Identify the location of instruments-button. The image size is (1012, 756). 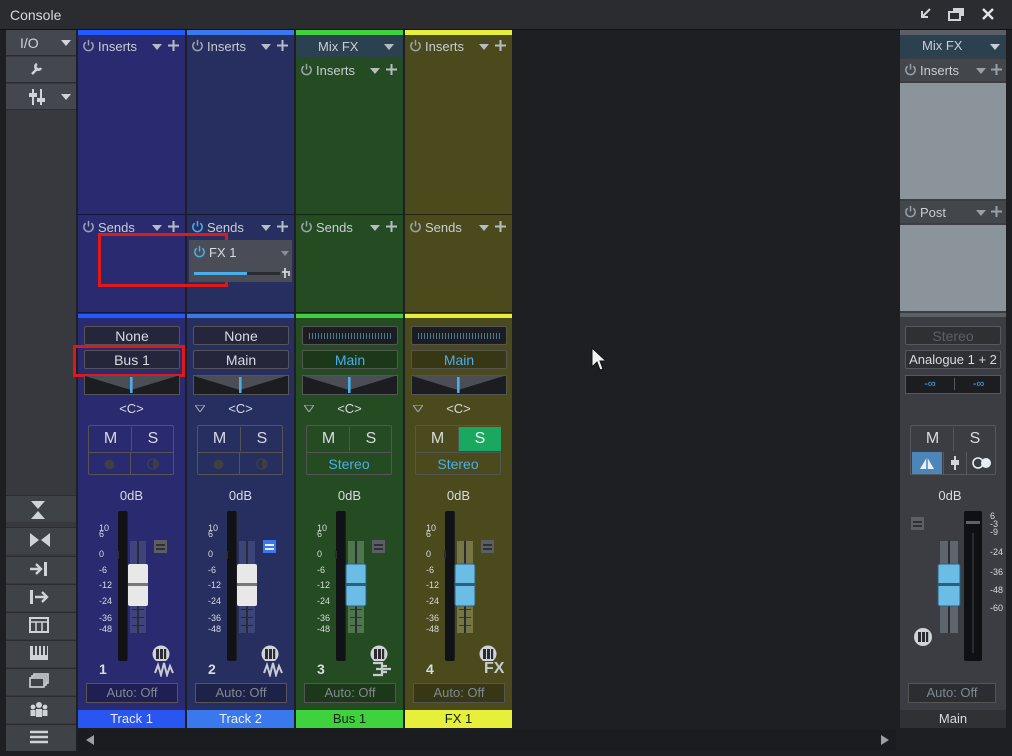
(41, 625).